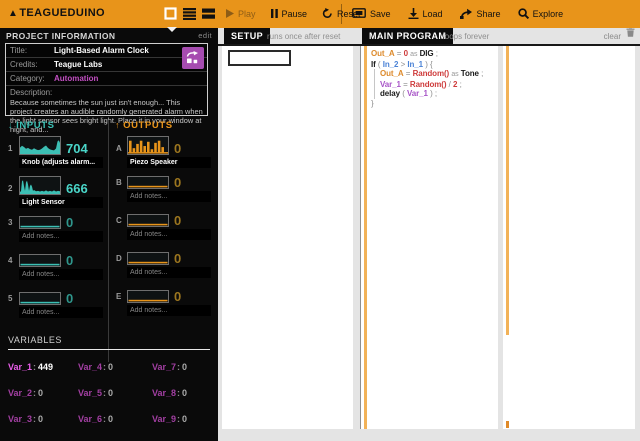 The image size is (640, 441). Describe the element at coordinates (170, 13) in the screenshot. I see `single-view-icon` at that location.